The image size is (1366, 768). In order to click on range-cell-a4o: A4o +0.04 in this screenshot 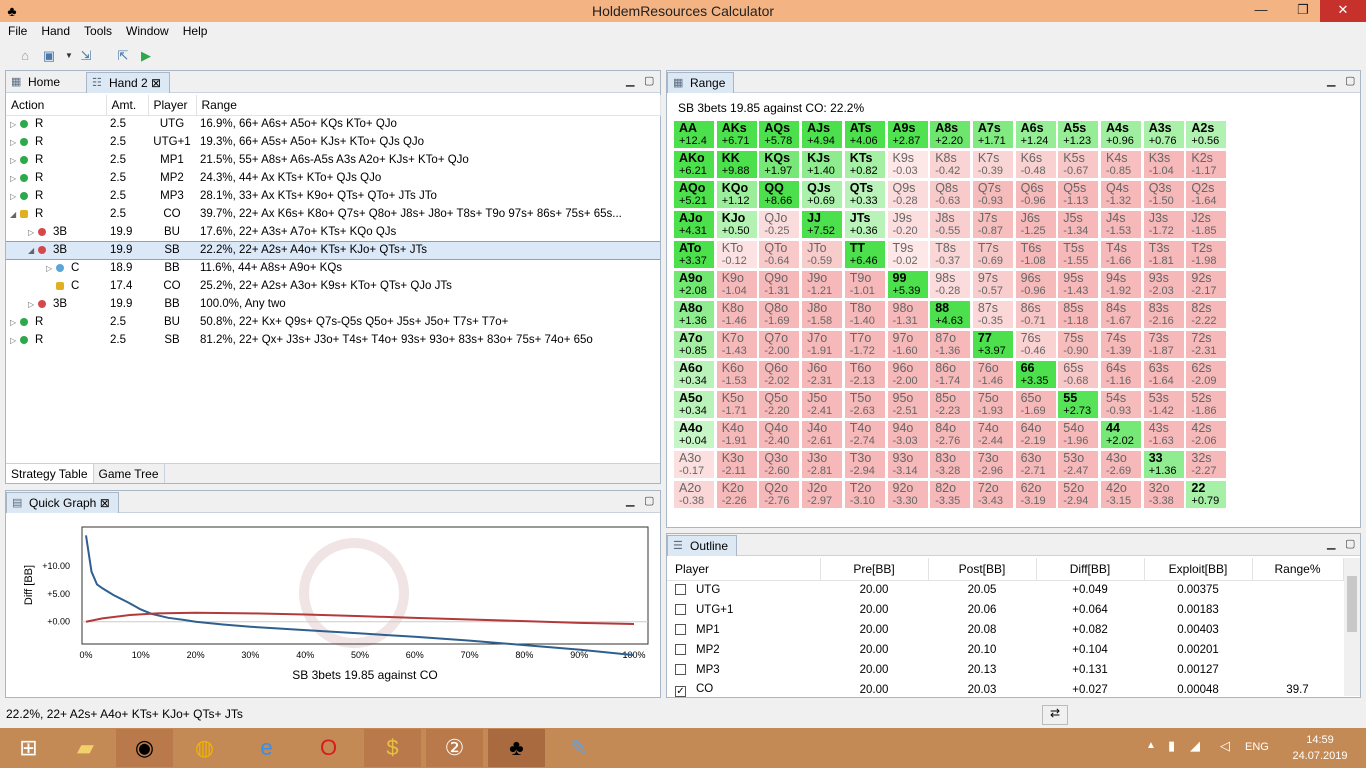, I will do `click(694, 434)`.